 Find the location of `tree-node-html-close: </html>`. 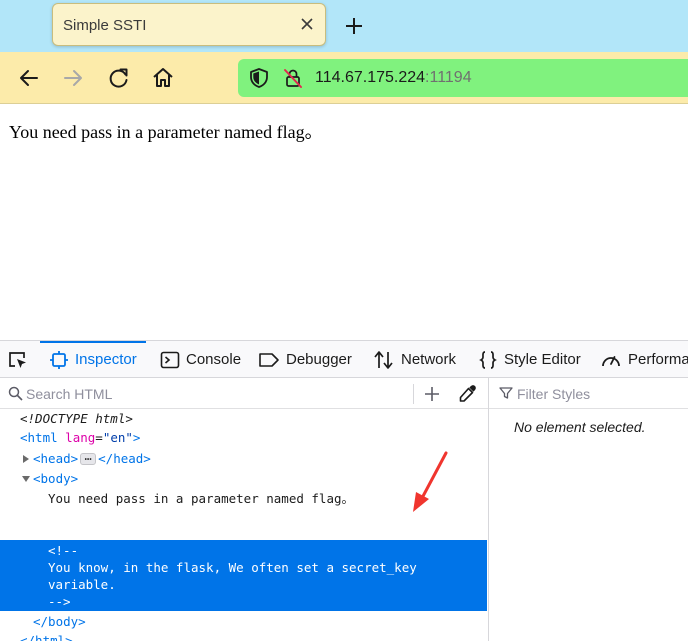

tree-node-html-close: </html> is located at coordinates (244, 636).